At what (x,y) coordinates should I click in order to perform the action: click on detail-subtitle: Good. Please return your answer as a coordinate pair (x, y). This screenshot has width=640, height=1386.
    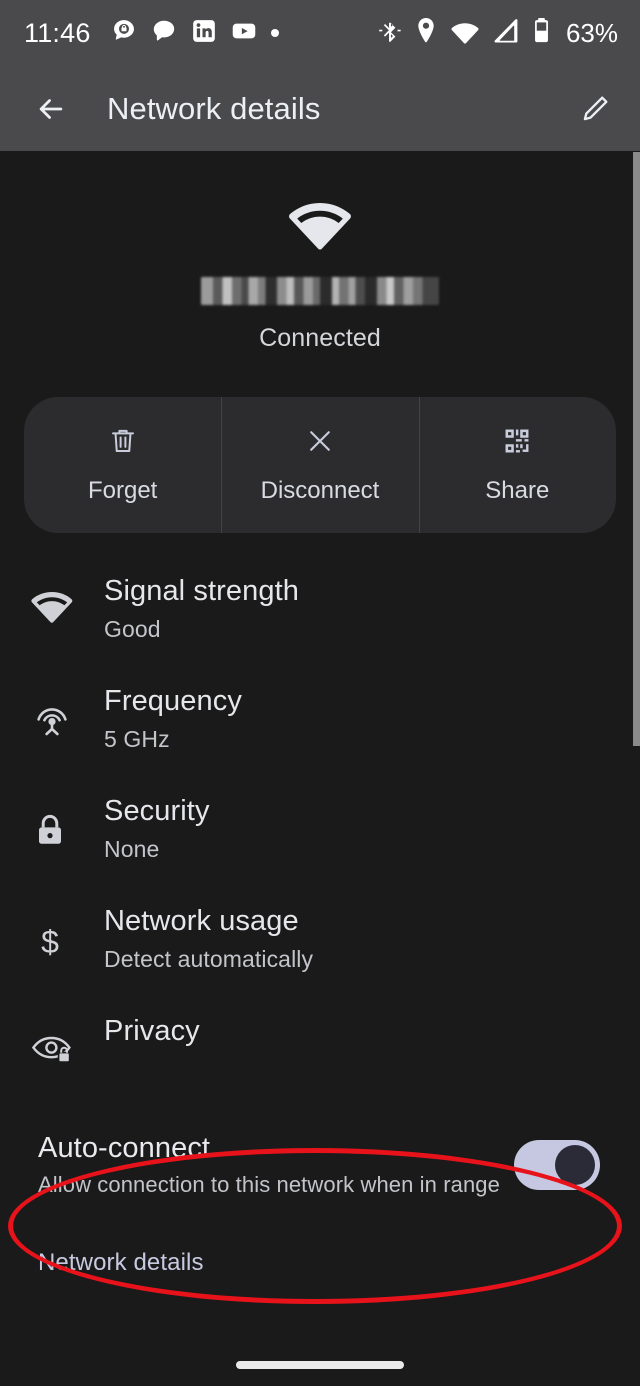
    Looking at the image, I should click on (132, 629).